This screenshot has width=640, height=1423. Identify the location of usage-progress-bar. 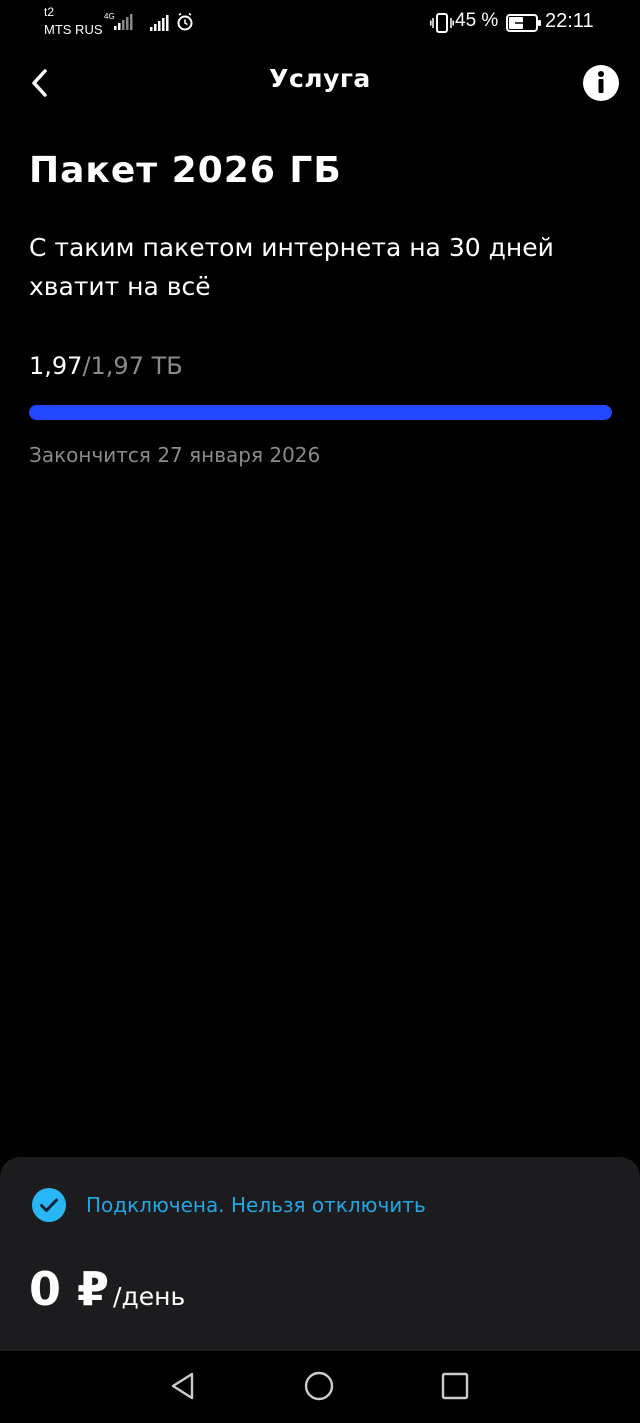
(320, 412).